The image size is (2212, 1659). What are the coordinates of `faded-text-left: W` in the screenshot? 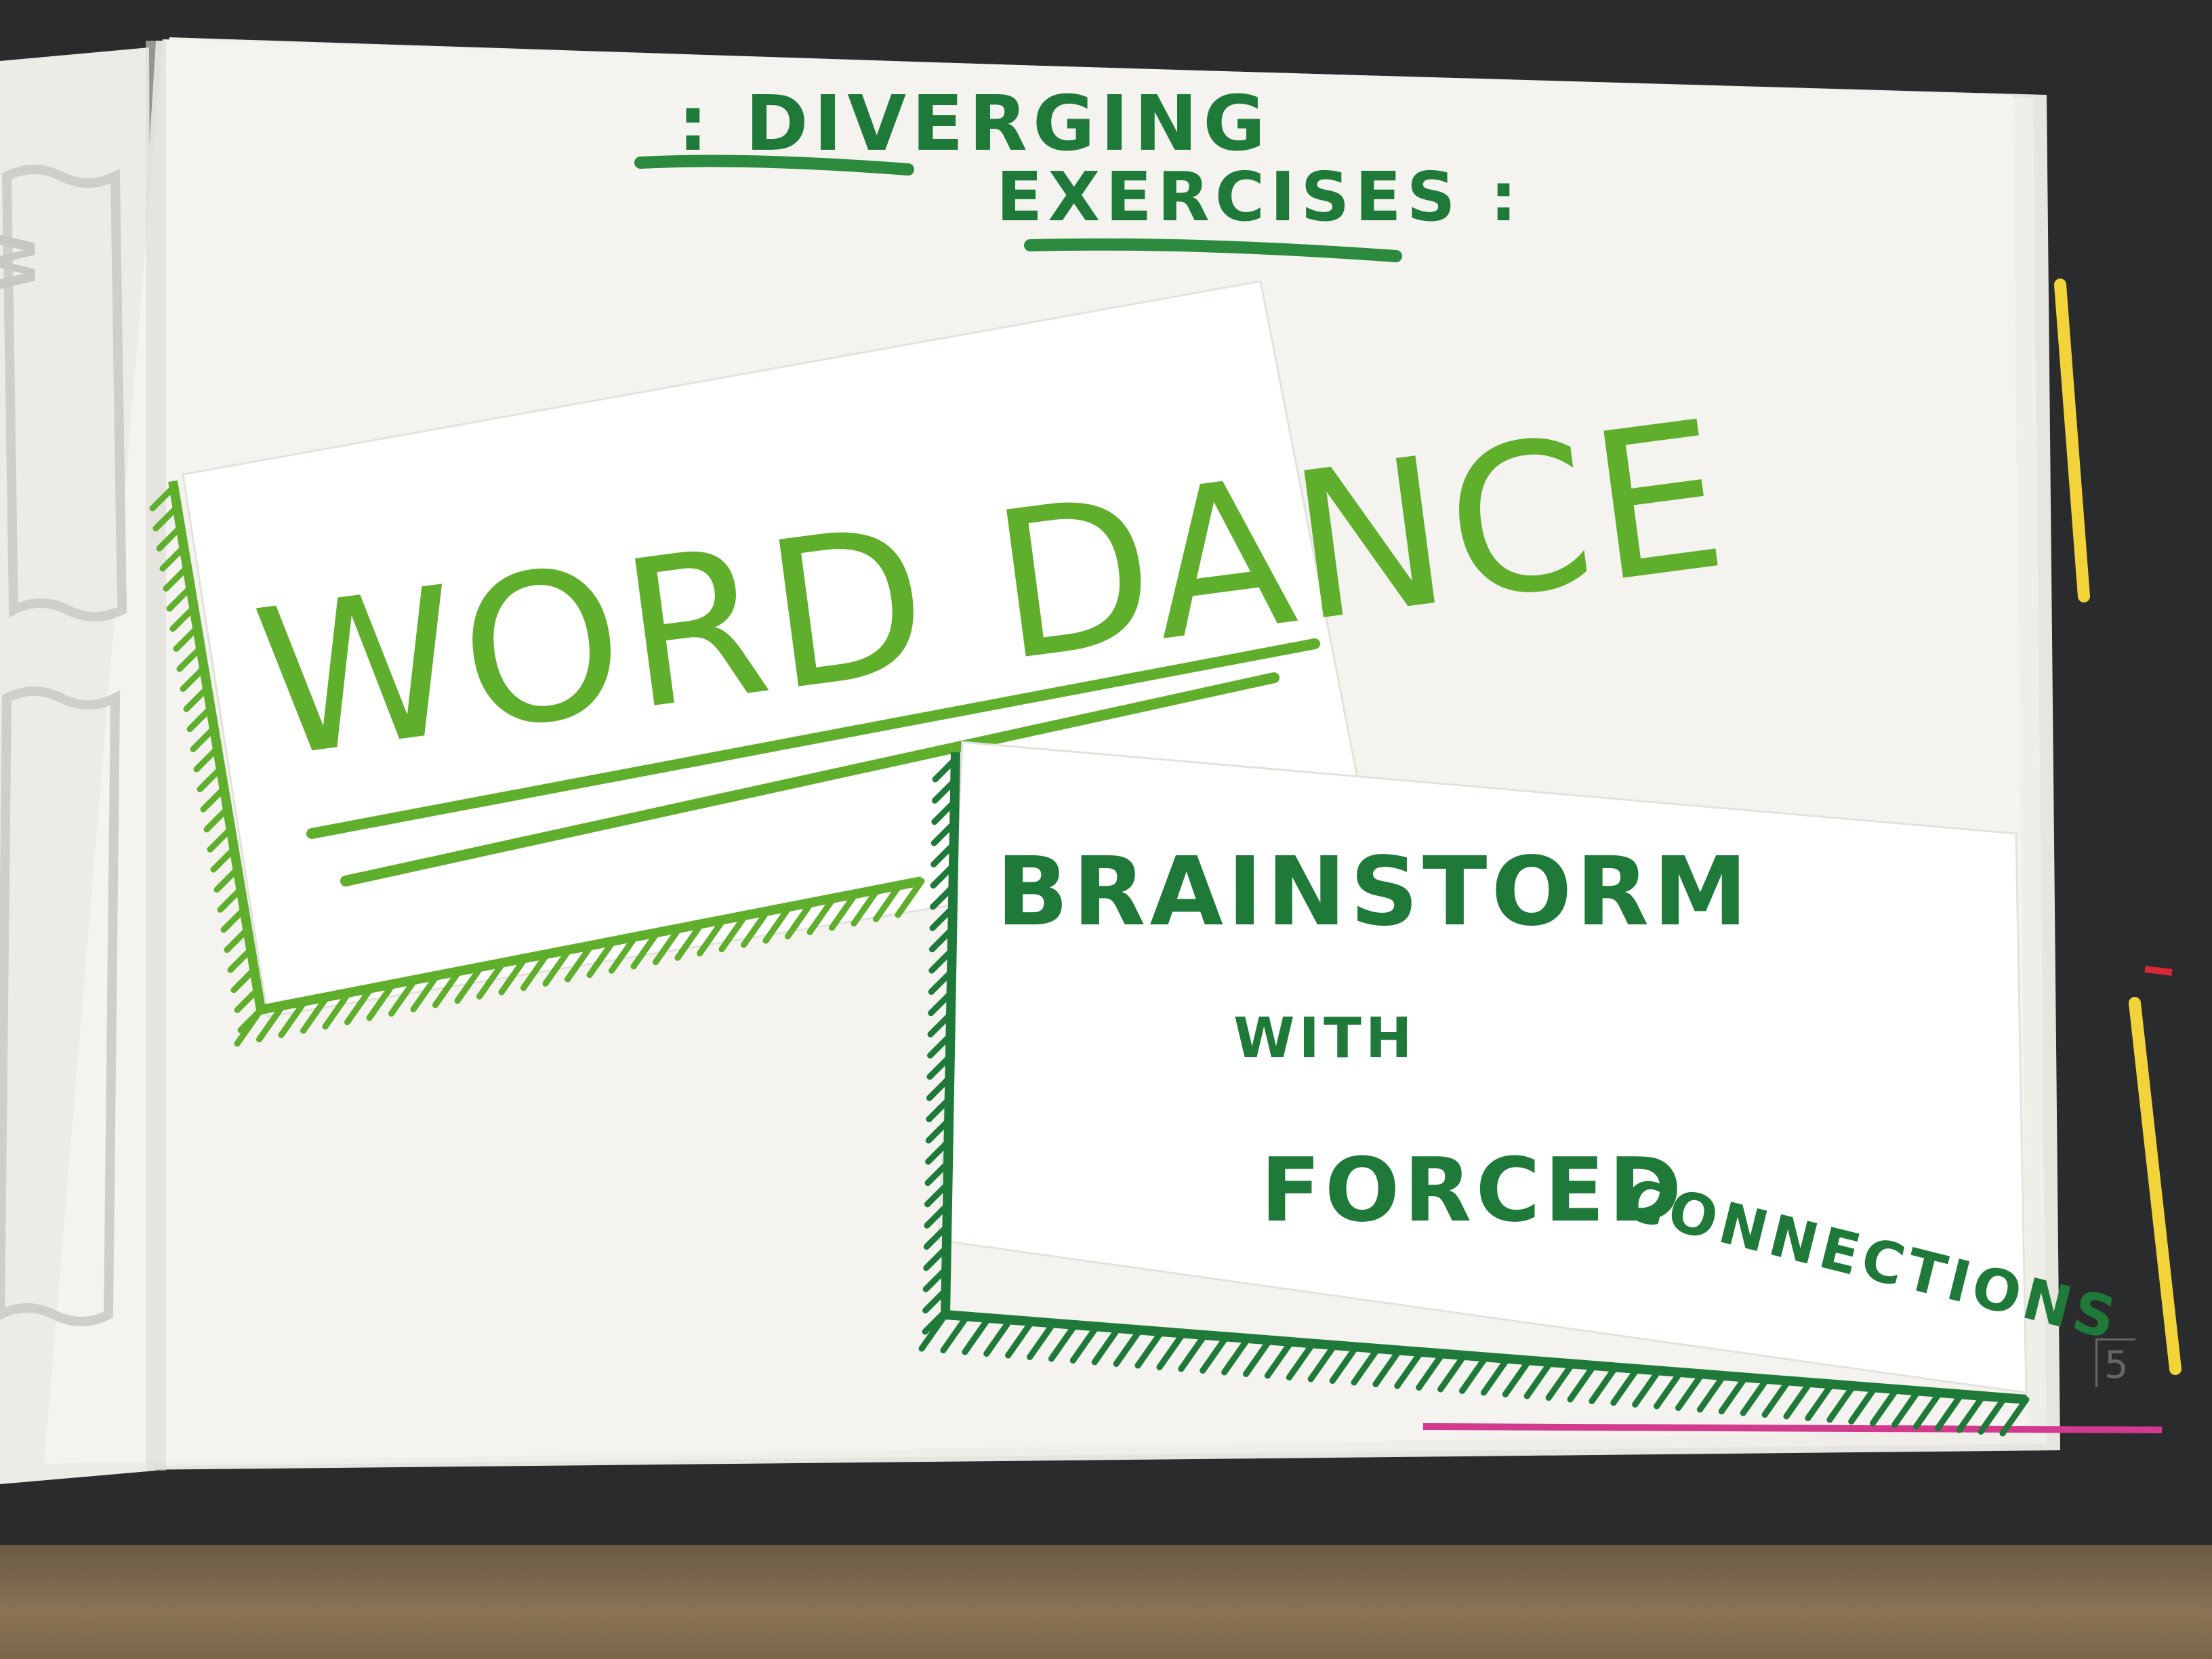 It's located at (24, 261).